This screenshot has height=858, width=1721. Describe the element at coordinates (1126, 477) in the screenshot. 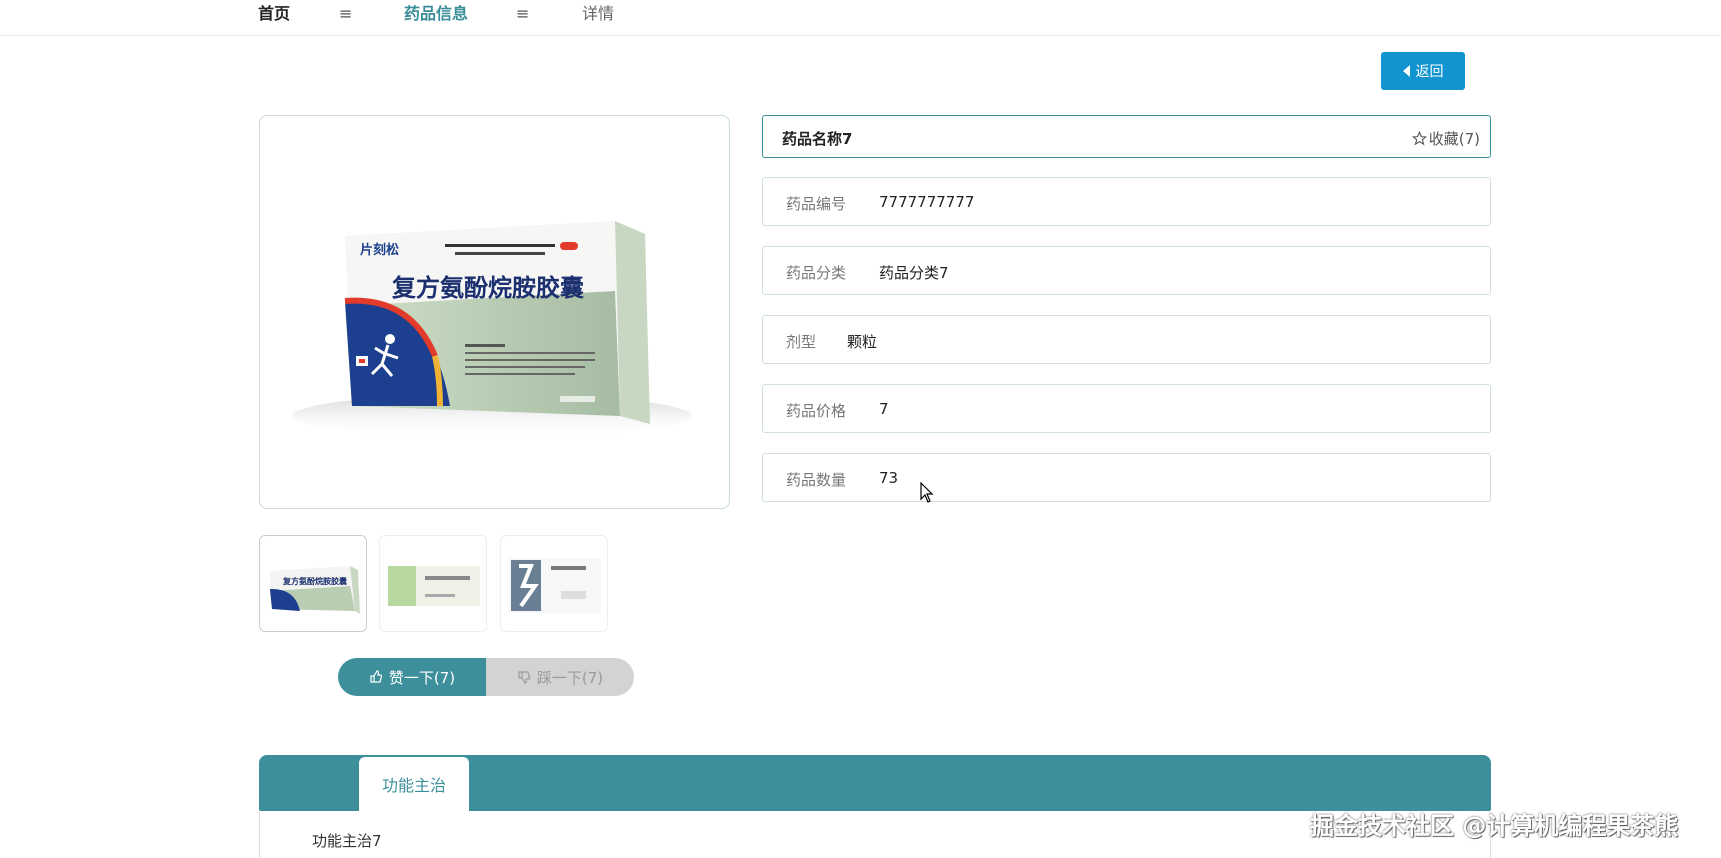

I see `info-row-quantity: 药品数量 73` at that location.